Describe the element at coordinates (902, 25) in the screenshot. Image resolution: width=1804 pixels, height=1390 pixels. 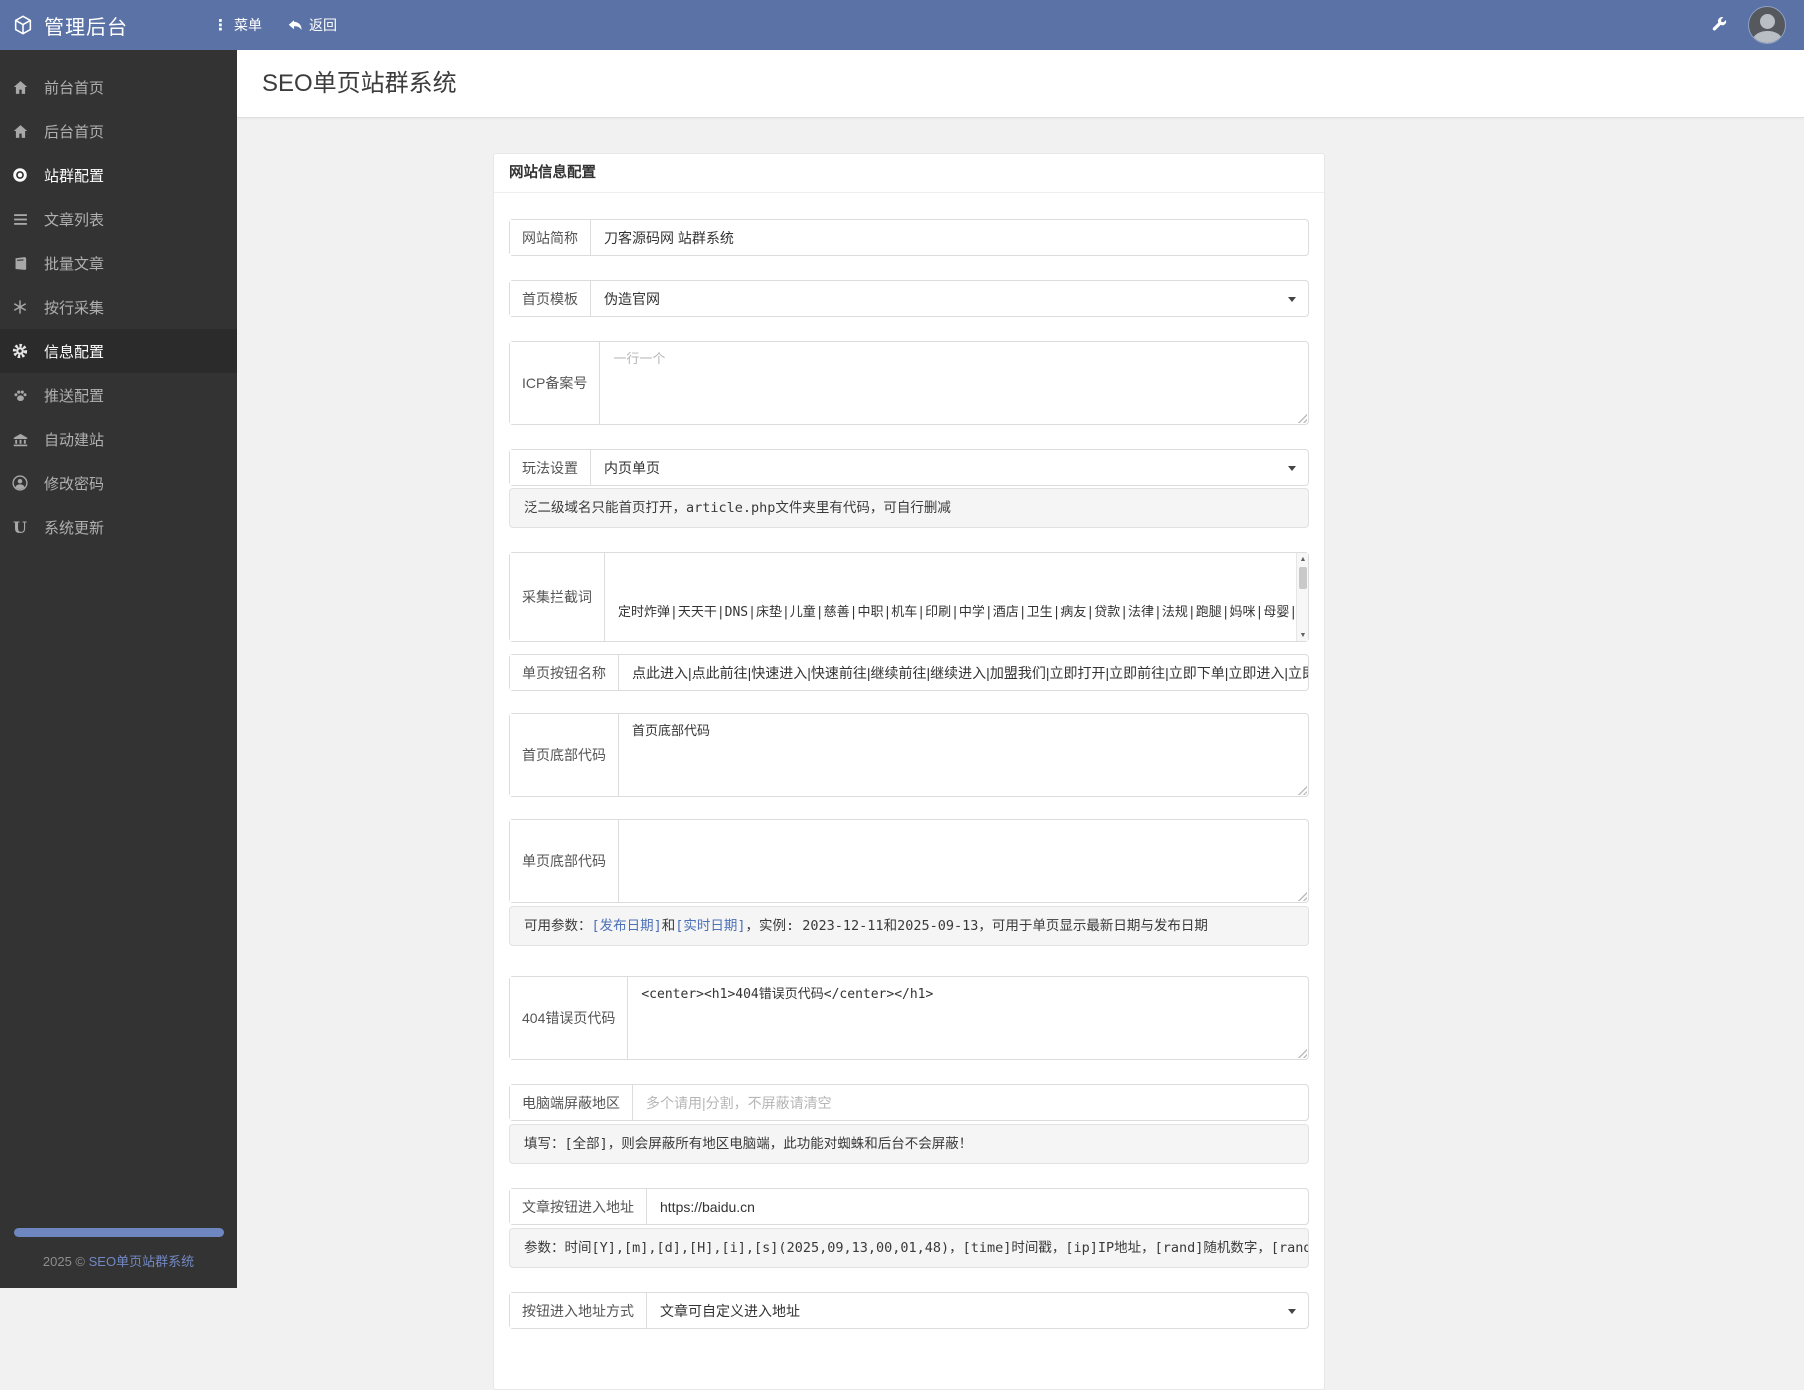
I see `top-bar: 管理后台 ⋮ 菜单 返回` at that location.